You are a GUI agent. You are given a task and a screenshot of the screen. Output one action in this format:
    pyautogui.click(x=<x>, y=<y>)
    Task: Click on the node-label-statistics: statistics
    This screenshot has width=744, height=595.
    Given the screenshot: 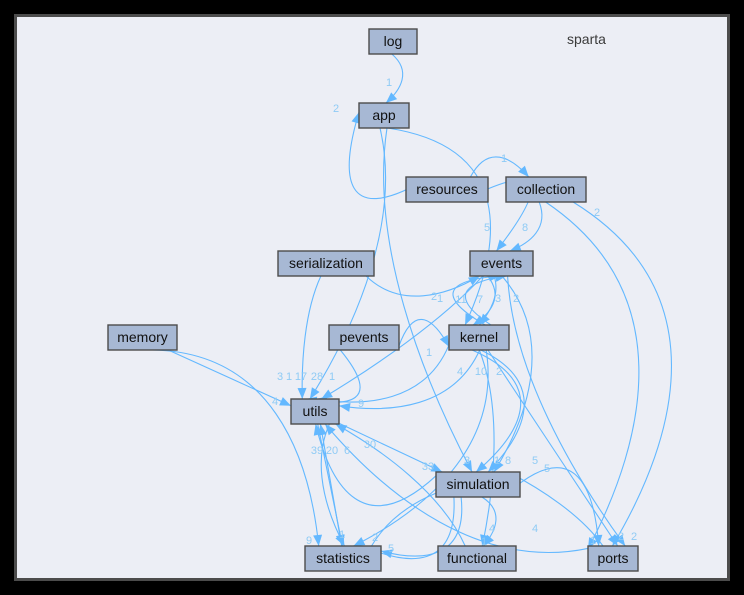 What is the action you would take?
    pyautogui.click(x=343, y=558)
    